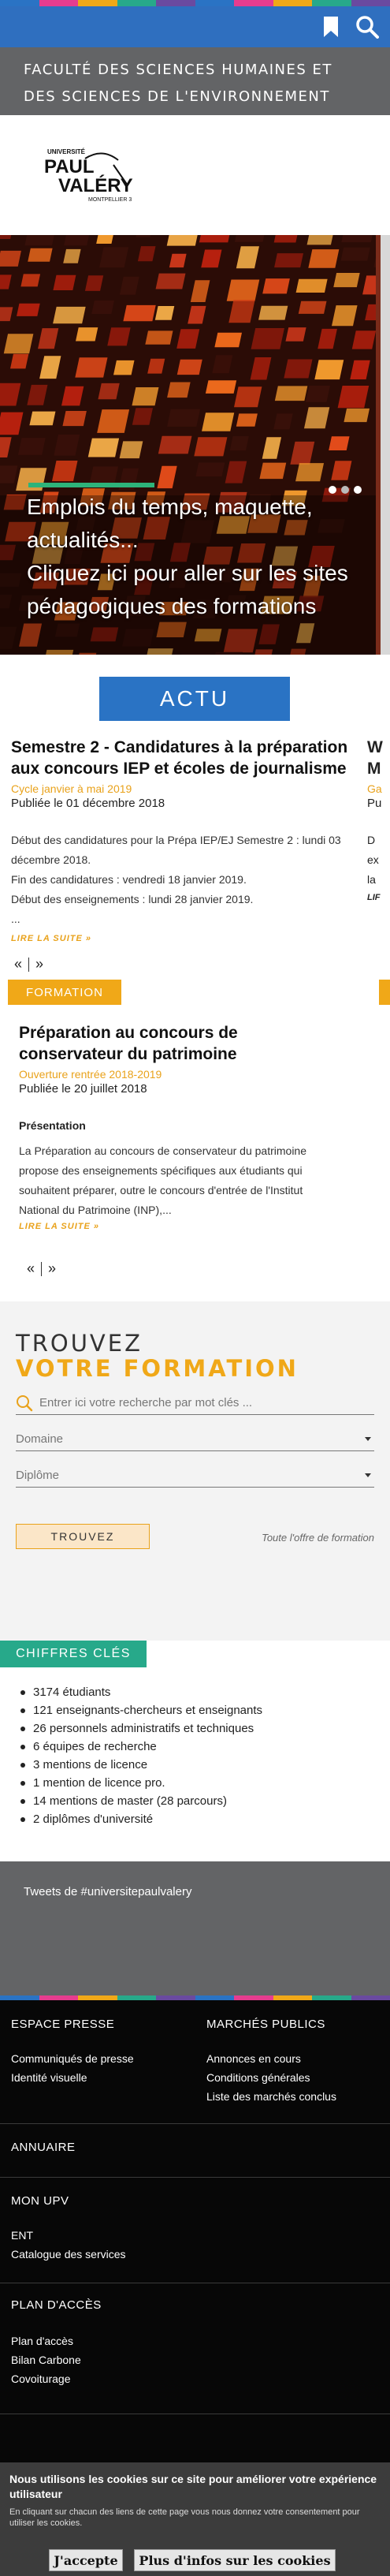 The width and height of the screenshot is (390, 2576). Describe the element at coordinates (178, 70) in the screenshot. I see `faculty-title-line1: FACULTÉ DES SCIENCES HUMAINES ET` at that location.